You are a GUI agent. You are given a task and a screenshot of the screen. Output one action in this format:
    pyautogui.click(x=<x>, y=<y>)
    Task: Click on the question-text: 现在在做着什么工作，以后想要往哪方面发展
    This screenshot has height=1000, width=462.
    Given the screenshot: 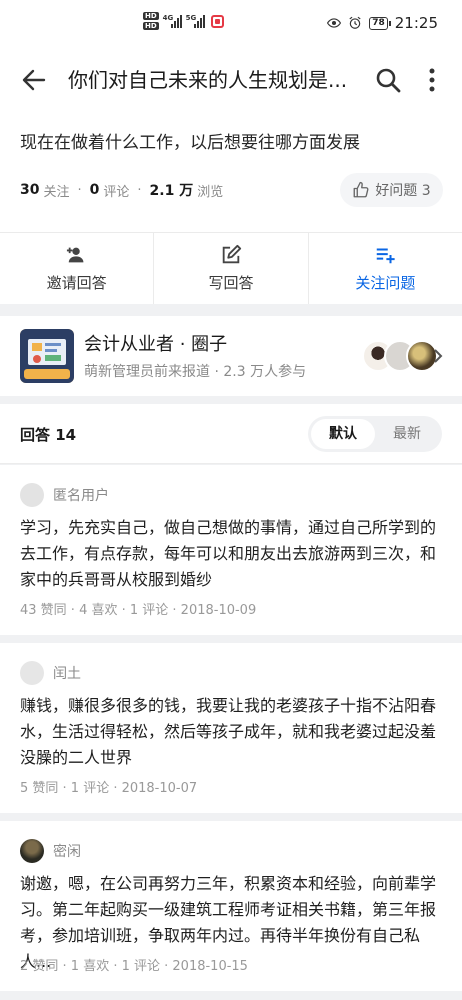 What is the action you would take?
    pyautogui.click(x=190, y=143)
    